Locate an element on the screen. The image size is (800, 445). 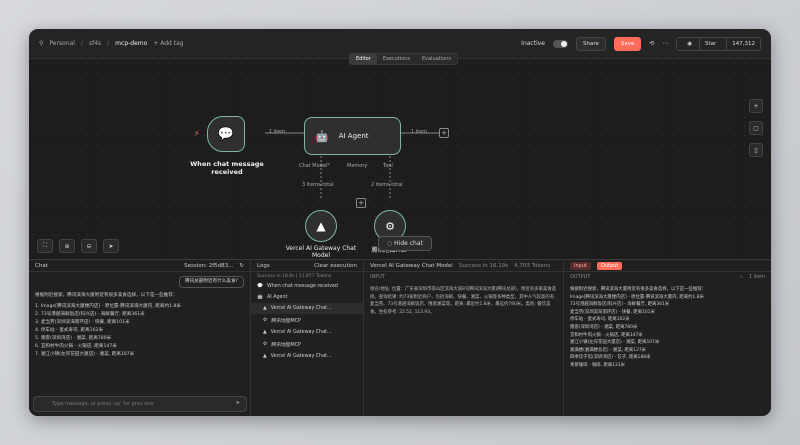
output-item: 湘满楼(湘满楼总店) - 湘菜, 距离127米 is located at coordinates (608, 350).